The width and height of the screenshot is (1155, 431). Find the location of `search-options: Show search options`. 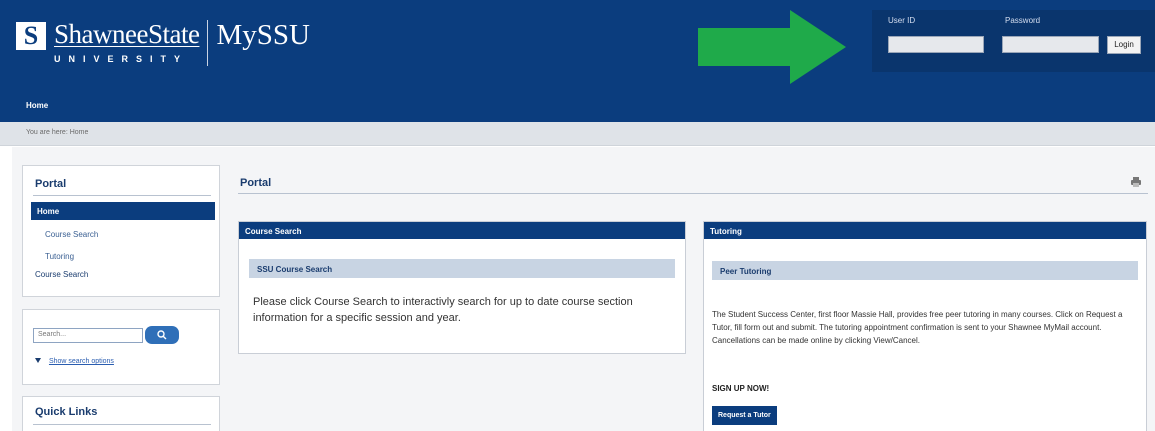

search-options: Show search options is located at coordinates (74, 361).